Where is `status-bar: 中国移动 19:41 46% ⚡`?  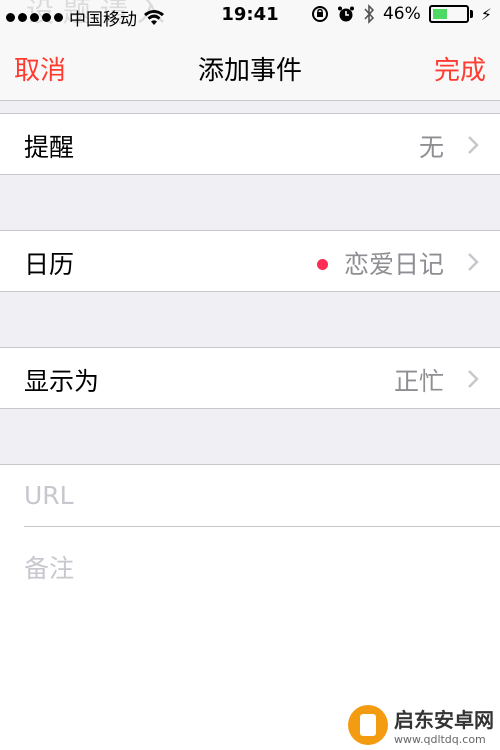 status-bar: 中国移动 19:41 46% ⚡ is located at coordinates (250, 17).